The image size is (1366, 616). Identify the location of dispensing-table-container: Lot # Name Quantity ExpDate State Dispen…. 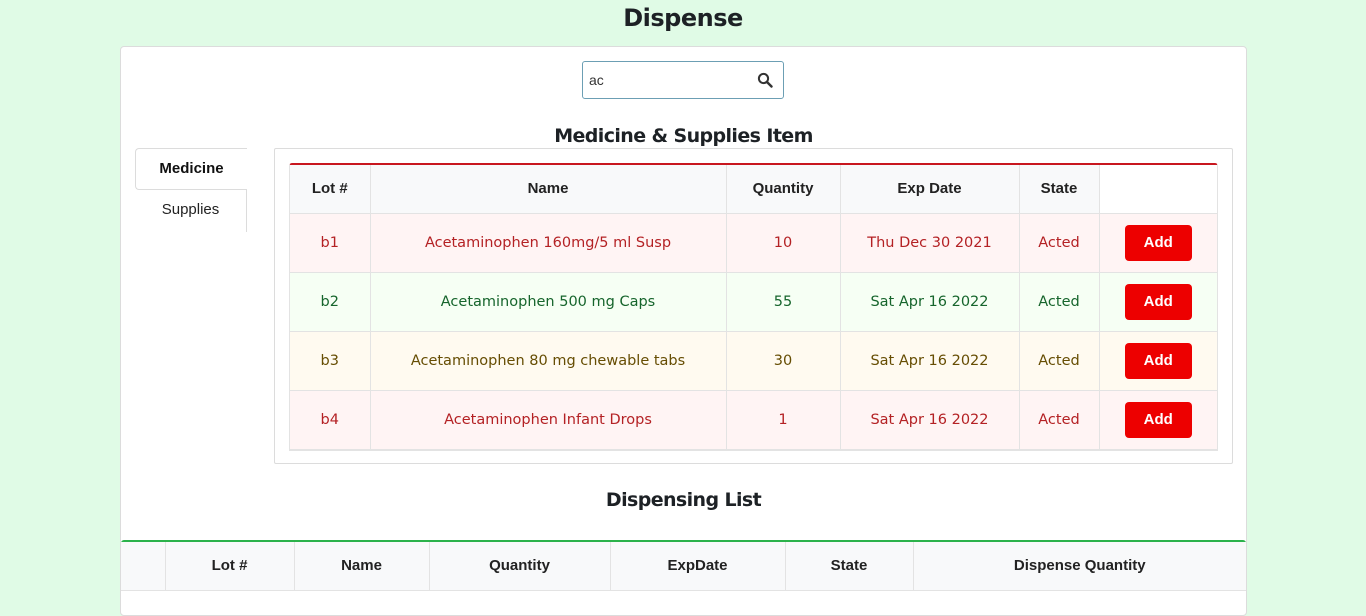
(683, 565).